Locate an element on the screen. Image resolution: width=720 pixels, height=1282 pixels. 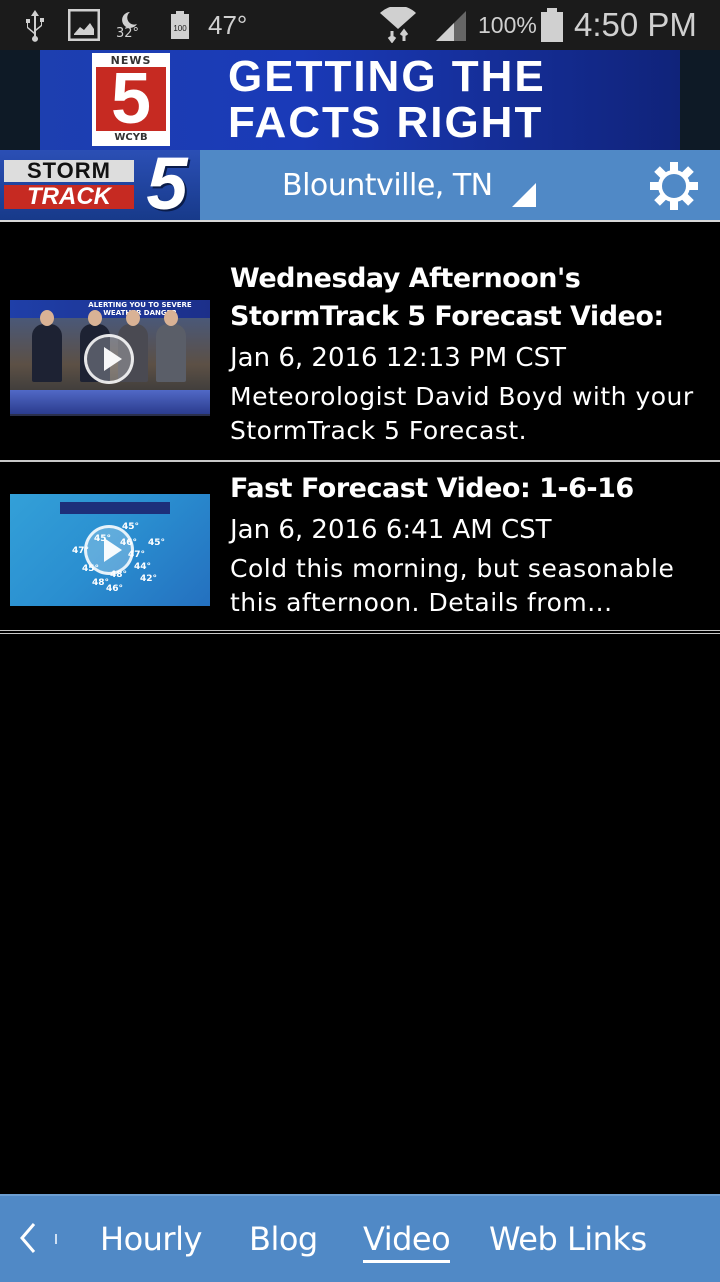
video-date: Jan 6, 2016 12:13 PM CST is located at coordinates (398, 358).